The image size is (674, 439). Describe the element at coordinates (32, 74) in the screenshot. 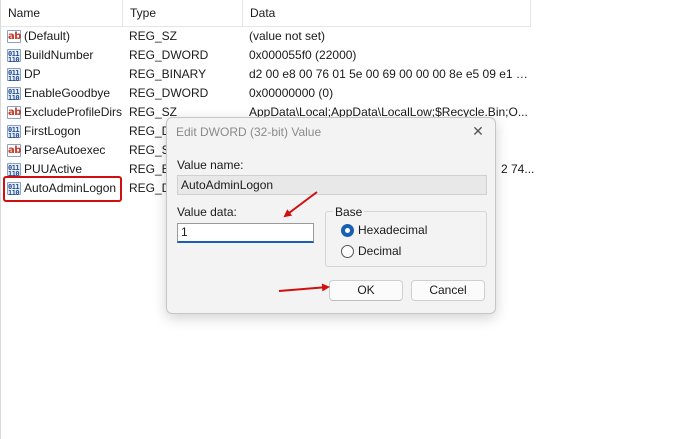

I see `value-name: DP` at that location.